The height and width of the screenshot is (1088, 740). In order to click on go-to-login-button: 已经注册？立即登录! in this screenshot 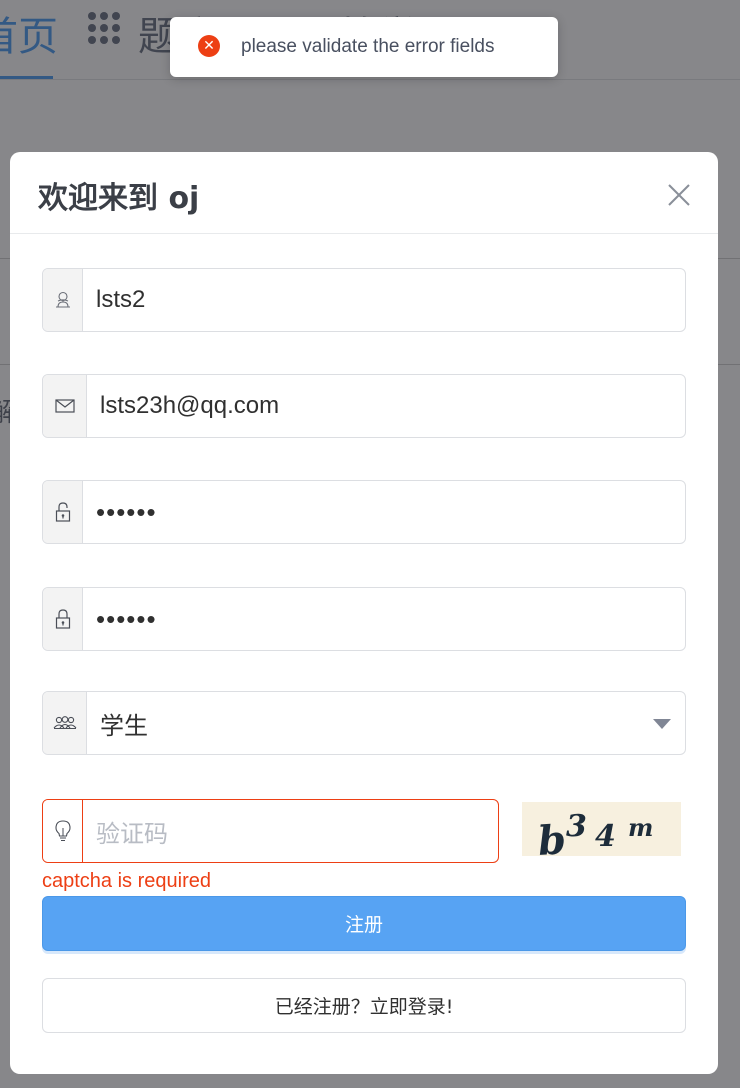, I will do `click(364, 1005)`.